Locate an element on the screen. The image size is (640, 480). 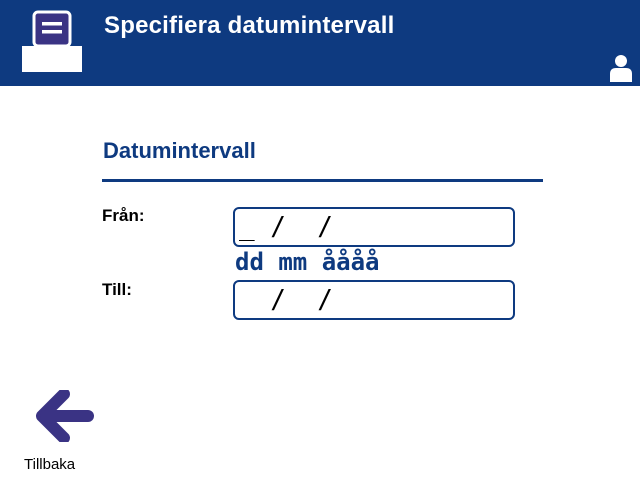
printer-icon is located at coordinates (52, 41).